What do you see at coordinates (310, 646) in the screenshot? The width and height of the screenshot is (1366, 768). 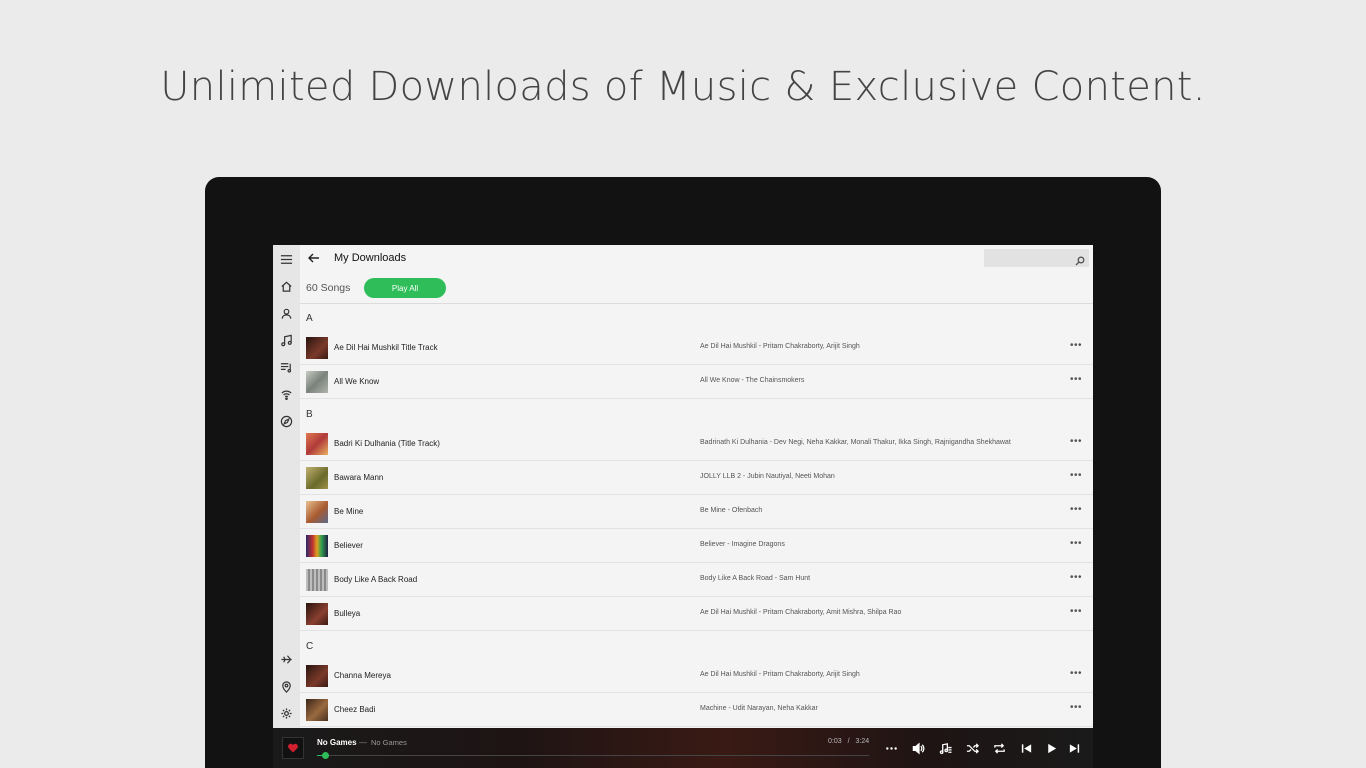 I see `section-letter: C` at bounding box center [310, 646].